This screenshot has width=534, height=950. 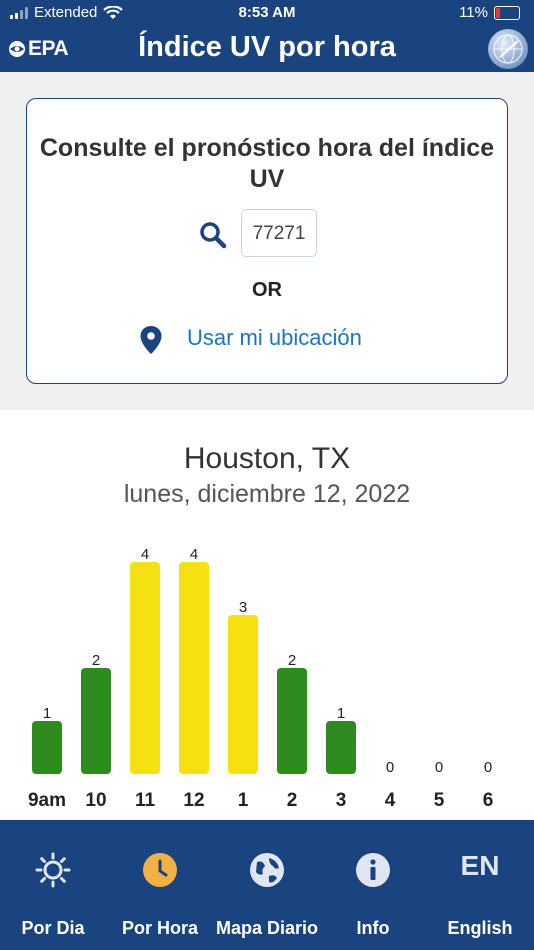 What do you see at coordinates (53, 928) in the screenshot?
I see `nav-label-por-dia: Por Dia` at bounding box center [53, 928].